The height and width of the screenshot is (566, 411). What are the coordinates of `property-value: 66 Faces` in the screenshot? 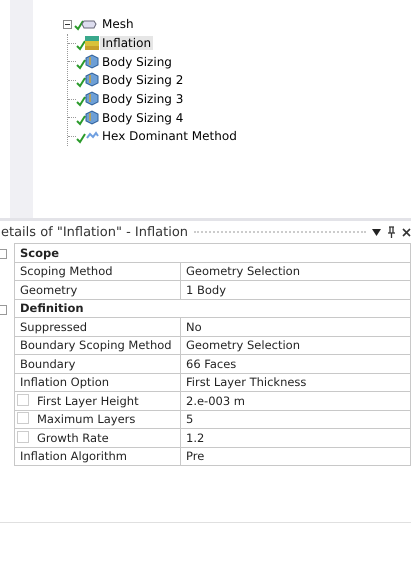 It's located at (211, 363).